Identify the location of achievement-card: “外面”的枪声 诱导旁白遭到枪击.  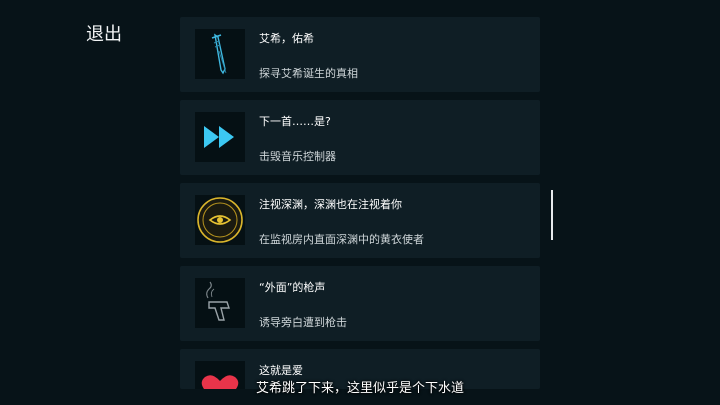
(360, 303).